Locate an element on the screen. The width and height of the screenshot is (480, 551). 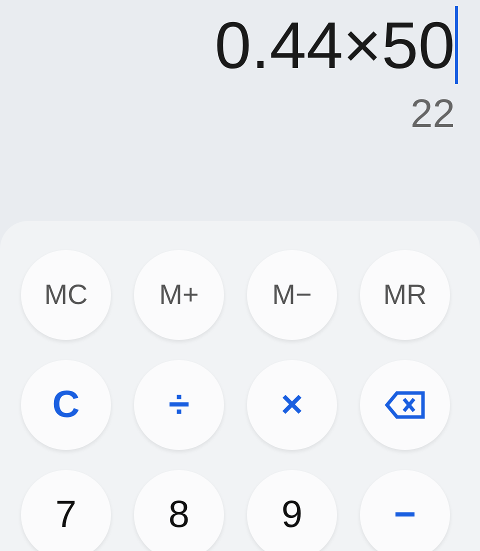
operator-key: × is located at coordinates (292, 405).